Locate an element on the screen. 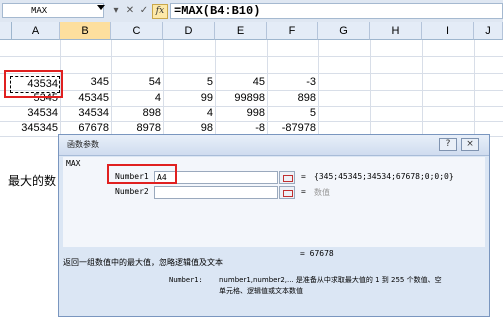 The width and height of the screenshot is (503, 317). cell-f6: 5 is located at coordinates (292, 113).